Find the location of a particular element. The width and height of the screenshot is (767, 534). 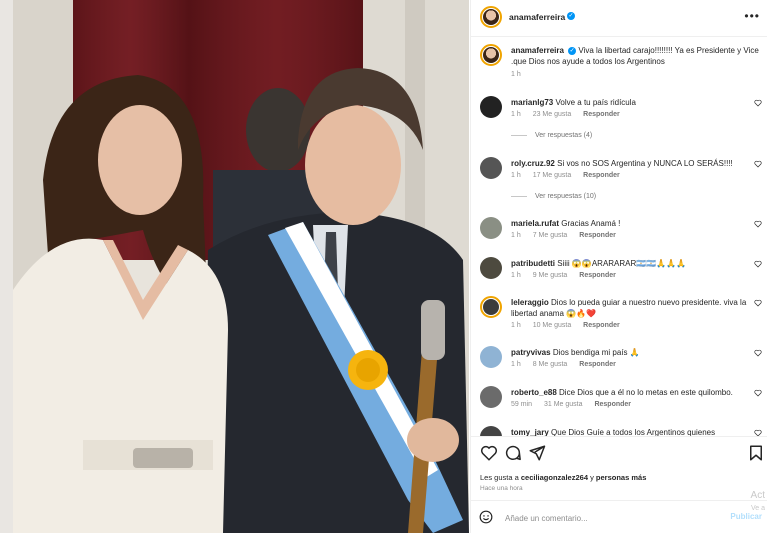

comment-composer: Publicar is located at coordinates (619, 517).